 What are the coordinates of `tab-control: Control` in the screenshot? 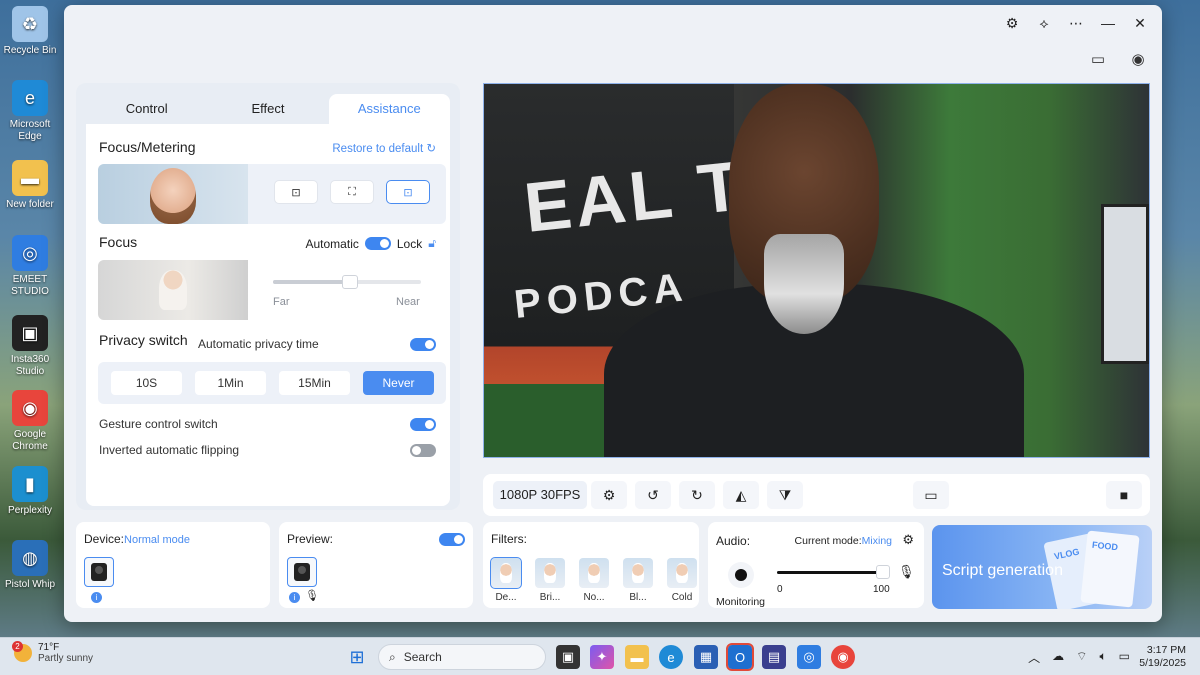 It's located at (146, 109).